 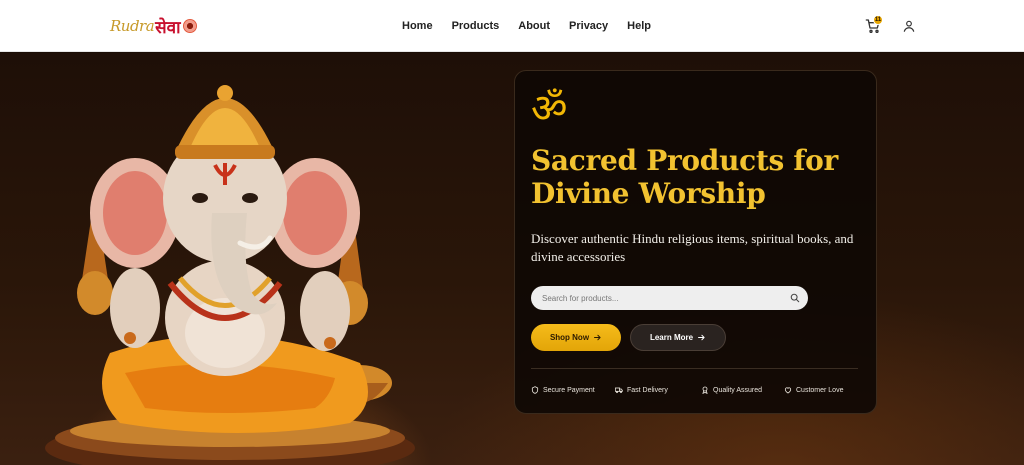 I want to click on main-nav: Home Products About Privacy Help, so click(x=536, y=26).